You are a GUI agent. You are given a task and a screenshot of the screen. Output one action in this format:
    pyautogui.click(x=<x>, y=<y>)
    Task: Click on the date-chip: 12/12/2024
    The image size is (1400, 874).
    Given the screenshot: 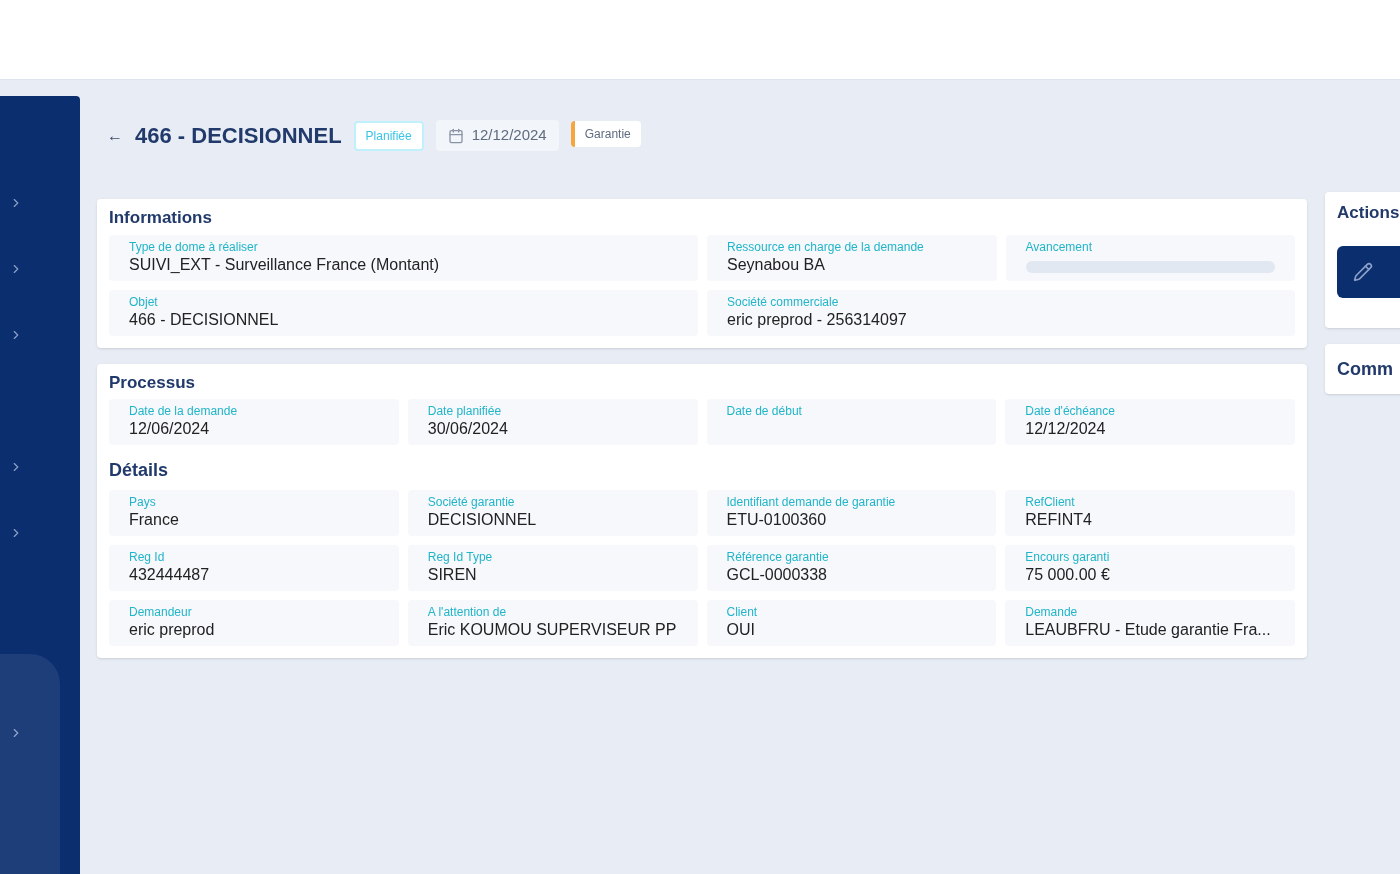 What is the action you would take?
    pyautogui.click(x=497, y=135)
    